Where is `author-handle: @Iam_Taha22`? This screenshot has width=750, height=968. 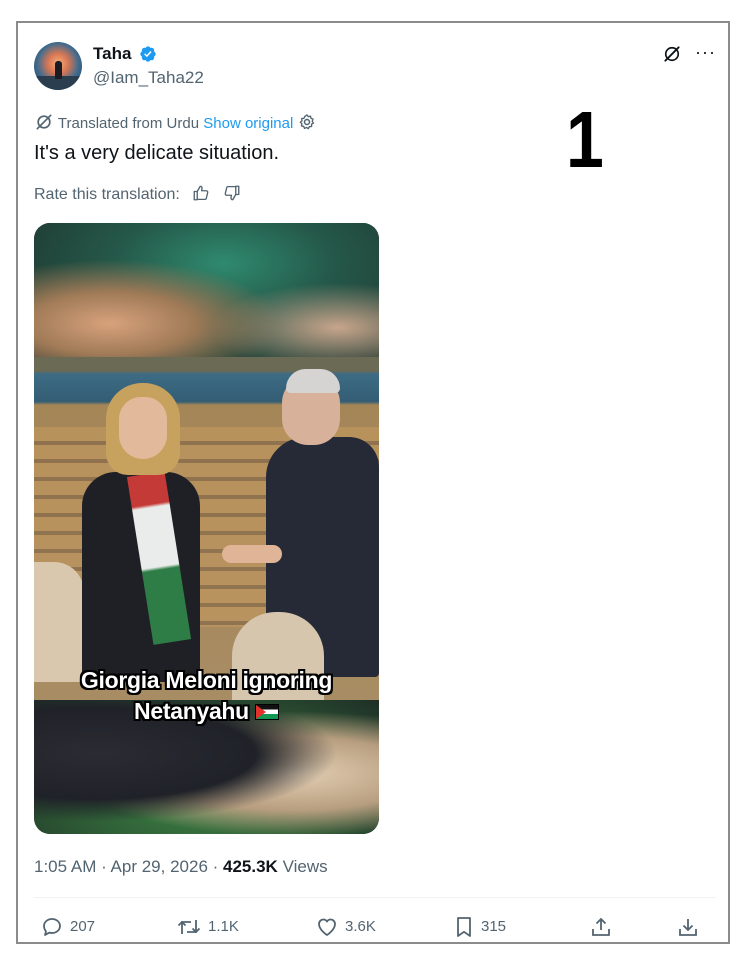
author-handle: @Iam_Taha22 is located at coordinates (148, 78).